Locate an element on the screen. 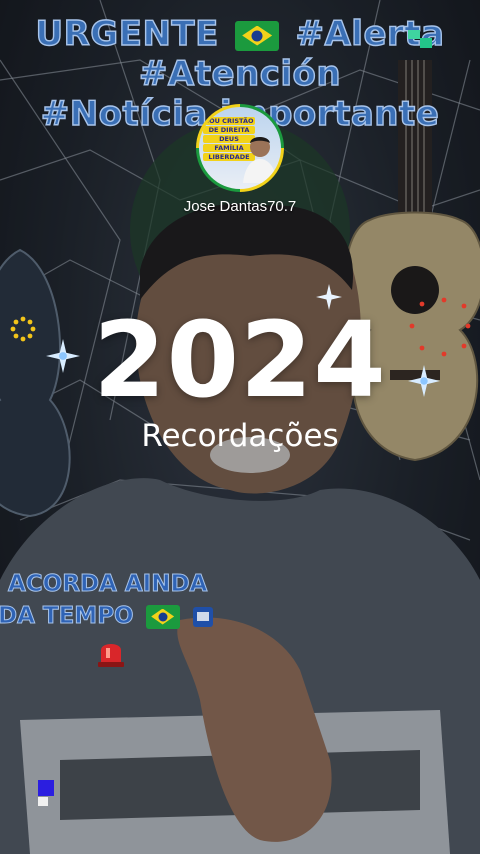 This screenshot has width=480, height=854. progress-marker-secondary is located at coordinates (43, 801).